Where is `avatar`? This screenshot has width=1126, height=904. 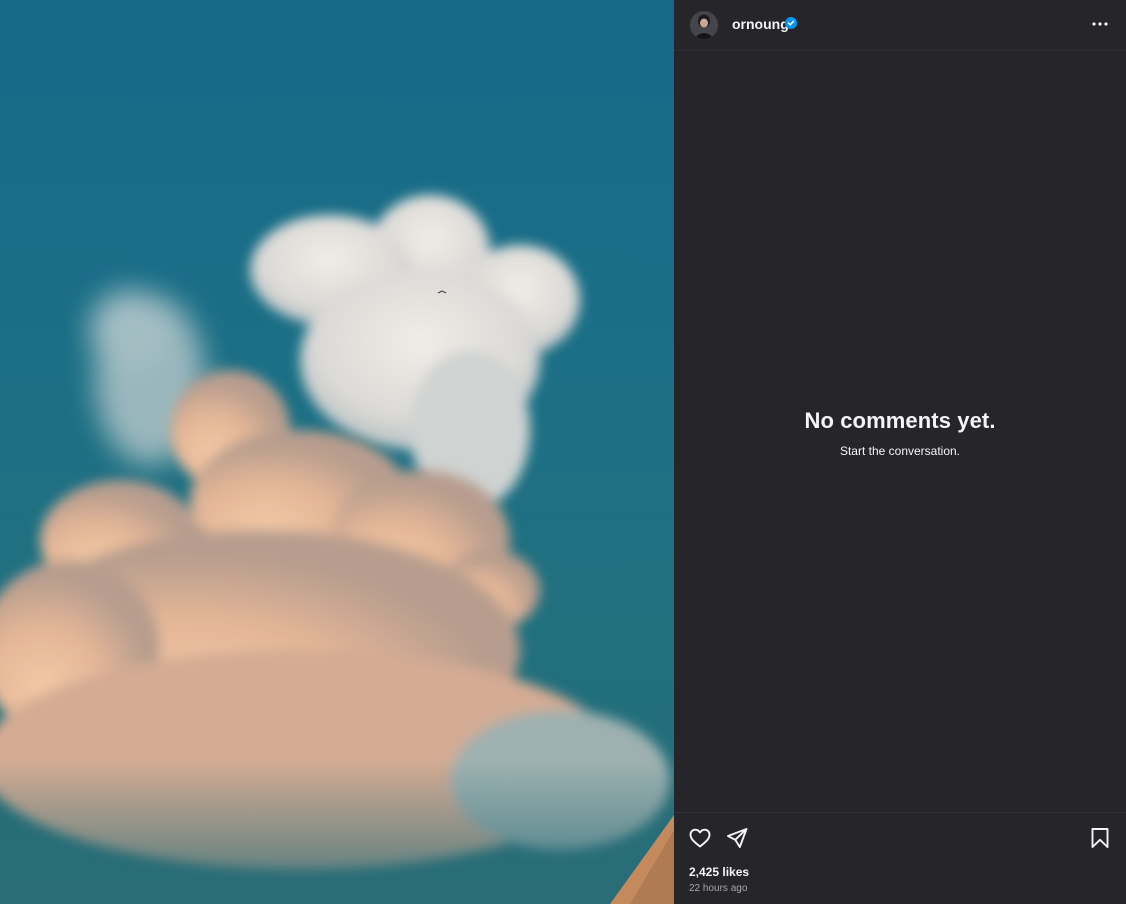 avatar is located at coordinates (704, 25).